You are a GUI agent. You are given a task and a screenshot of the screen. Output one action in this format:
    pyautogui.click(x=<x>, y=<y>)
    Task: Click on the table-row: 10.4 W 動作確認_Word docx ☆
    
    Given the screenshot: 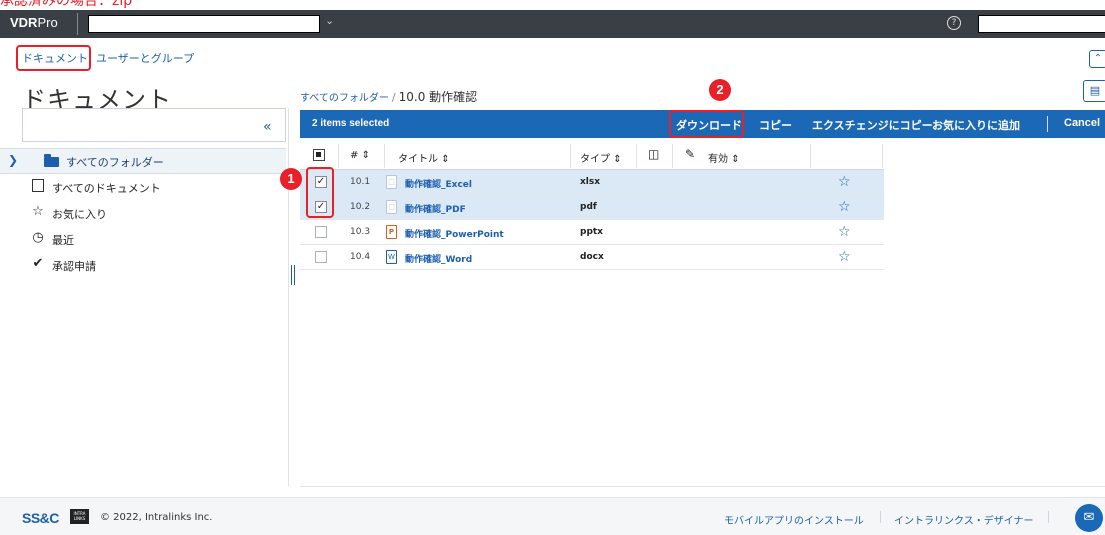 What is the action you would take?
    pyautogui.click(x=592, y=257)
    